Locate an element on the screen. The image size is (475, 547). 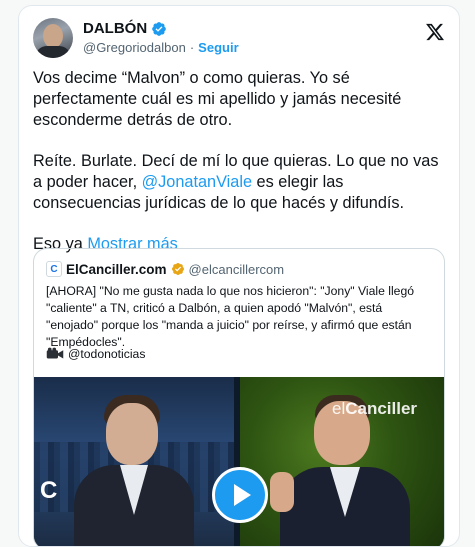
author-avatar is located at coordinates (53, 38).